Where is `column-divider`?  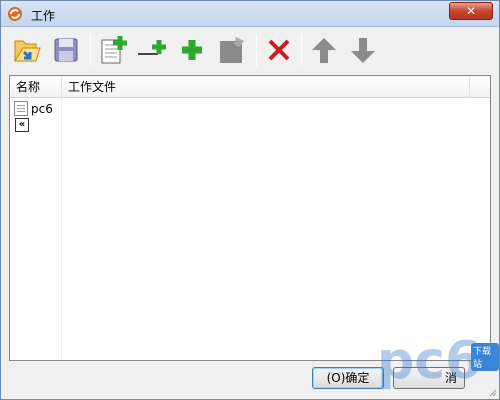
column-divider is located at coordinates (61, 229).